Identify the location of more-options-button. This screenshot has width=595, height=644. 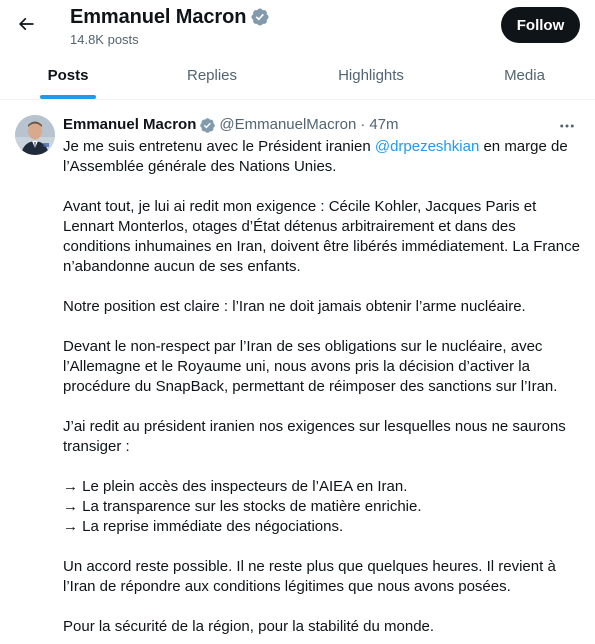
(567, 126).